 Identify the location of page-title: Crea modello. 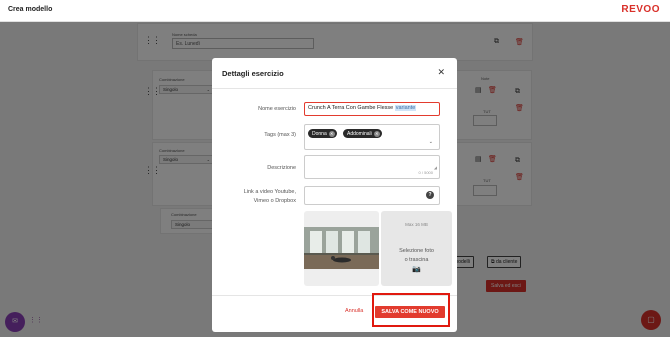
(30, 9).